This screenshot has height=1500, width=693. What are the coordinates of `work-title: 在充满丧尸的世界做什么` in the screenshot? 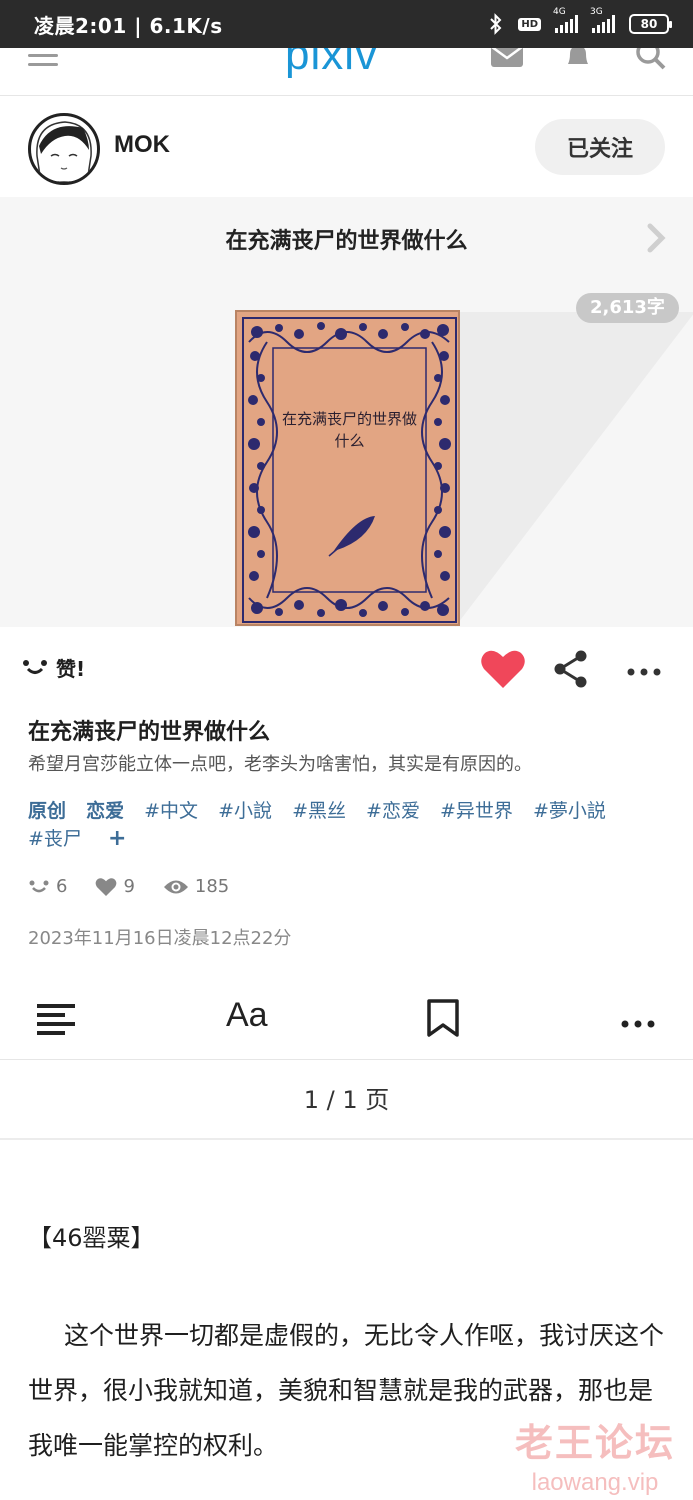 It's located at (149, 732).